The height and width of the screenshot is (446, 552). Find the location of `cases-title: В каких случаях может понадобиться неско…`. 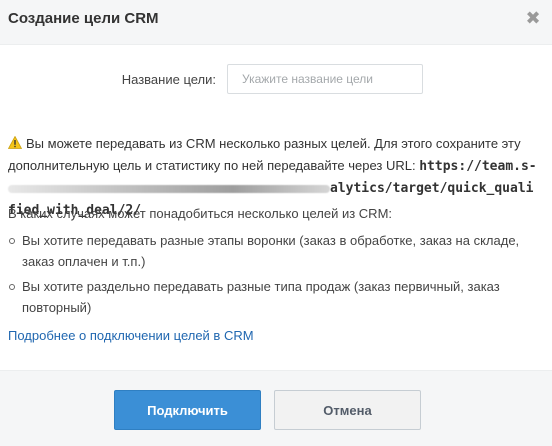

cases-title: В каких случаях может понадобиться неско… is located at coordinates (200, 213).